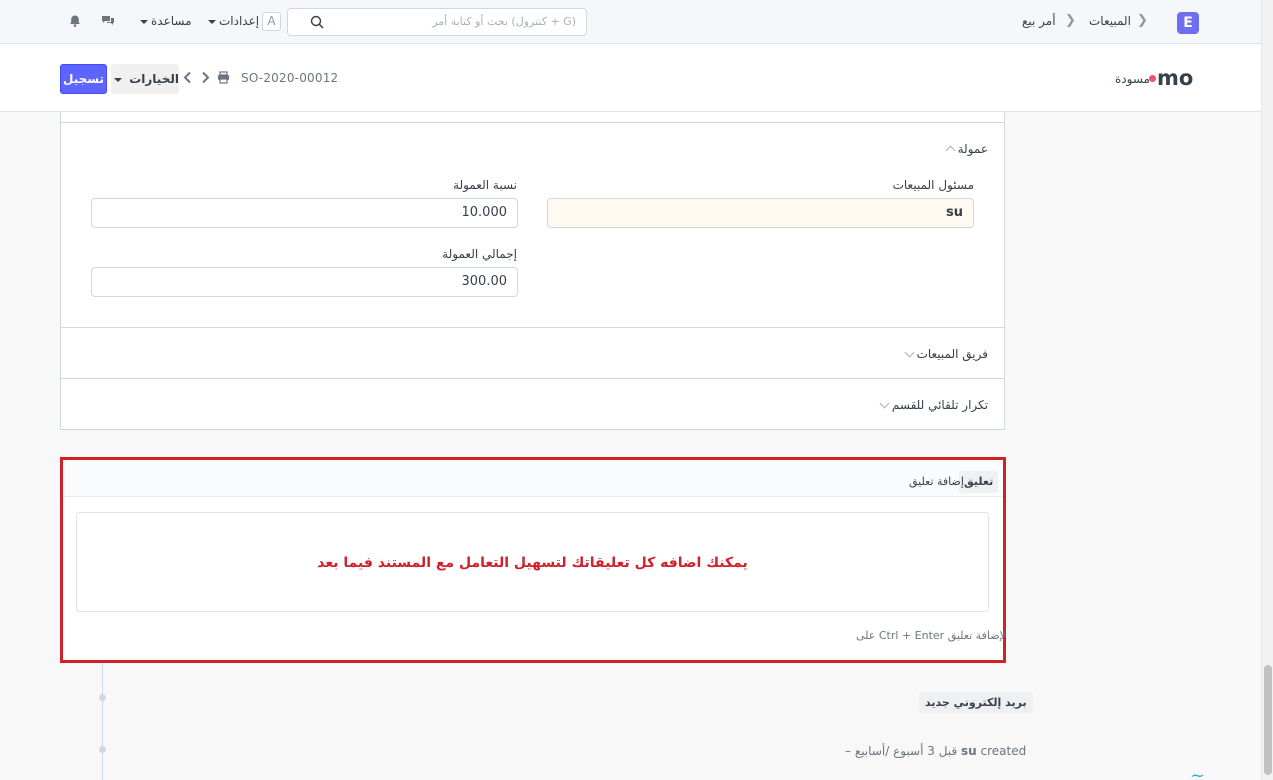 This screenshot has height=780, width=1273. What do you see at coordinates (1003, 751) in the screenshot?
I see `activity-text: created` at bounding box center [1003, 751].